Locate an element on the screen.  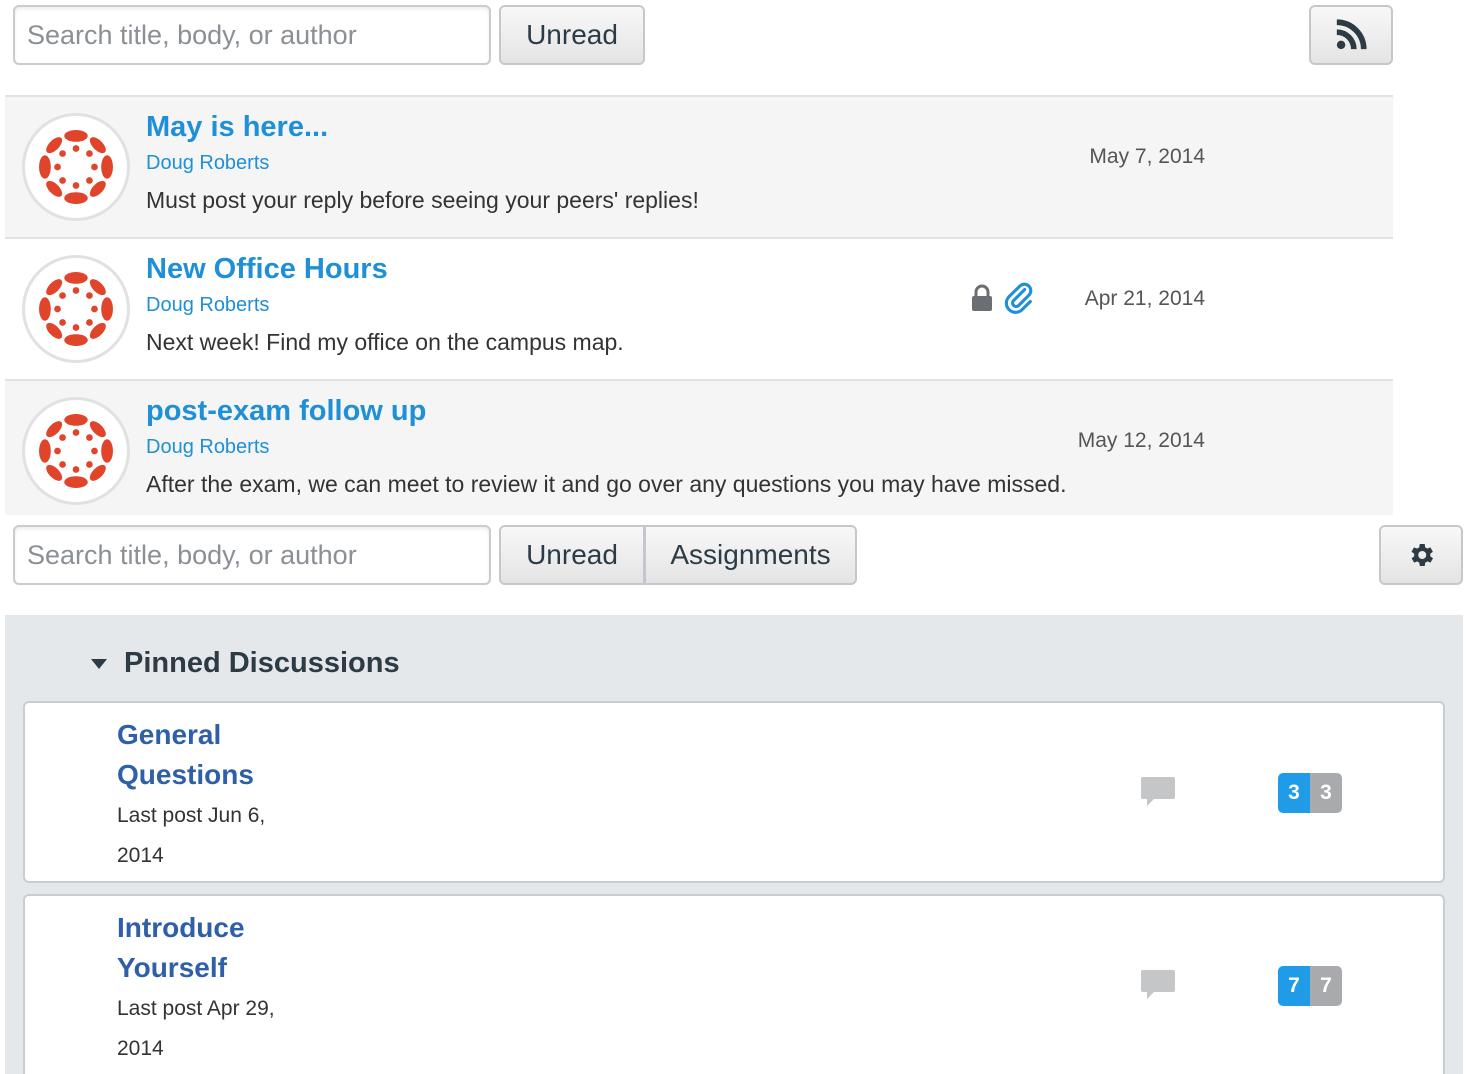
reply-counts: 7 7 is located at coordinates (1310, 986).